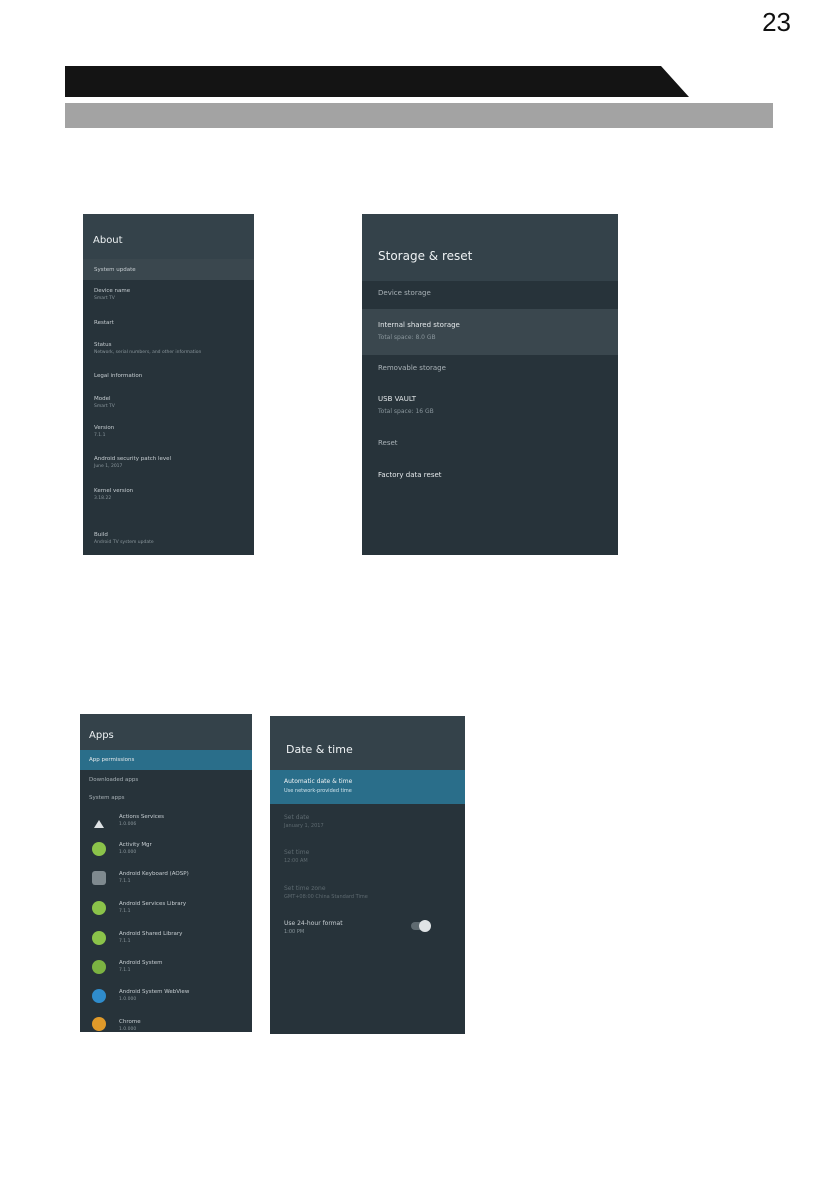 The height and width of the screenshot is (1191, 839). What do you see at coordinates (404, 293) in the screenshot?
I see `storage-section-label: Device storage` at bounding box center [404, 293].